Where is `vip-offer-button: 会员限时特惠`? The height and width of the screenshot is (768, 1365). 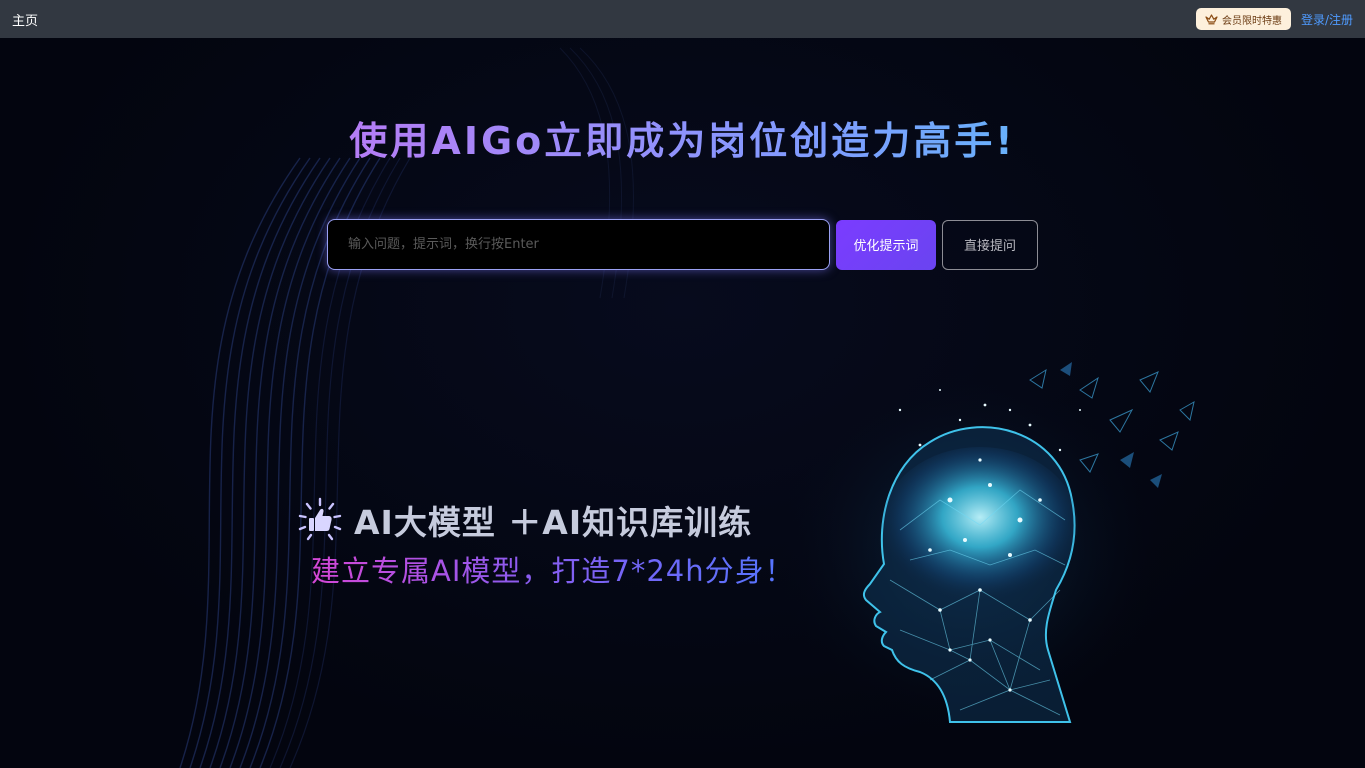 vip-offer-button: 会员限时特惠 is located at coordinates (1243, 19).